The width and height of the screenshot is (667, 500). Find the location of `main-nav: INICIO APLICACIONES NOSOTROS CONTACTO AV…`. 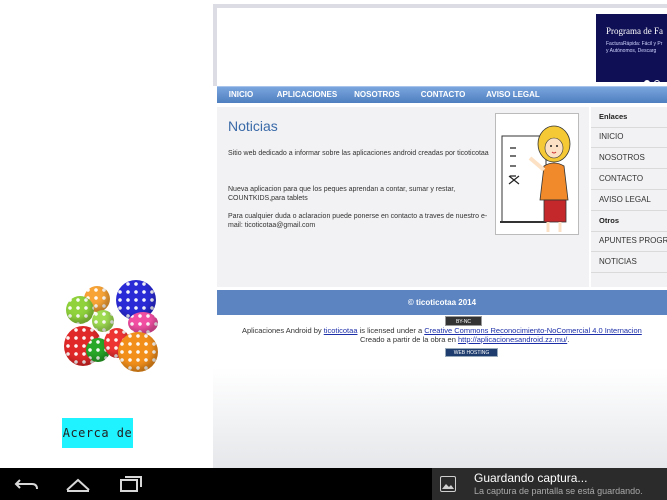

main-nav: INICIO APLICACIONES NOSOTROS CONTACTO AV… is located at coordinates (442, 94).